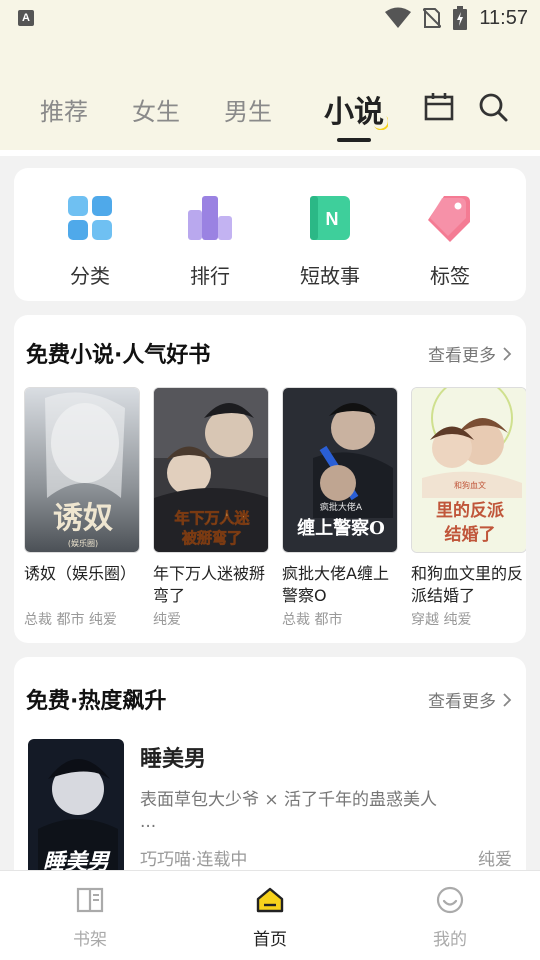 Image resolution: width=540 pixels, height=960 pixels. Describe the element at coordinates (449, 219) in the screenshot. I see `tag-icon` at that location.